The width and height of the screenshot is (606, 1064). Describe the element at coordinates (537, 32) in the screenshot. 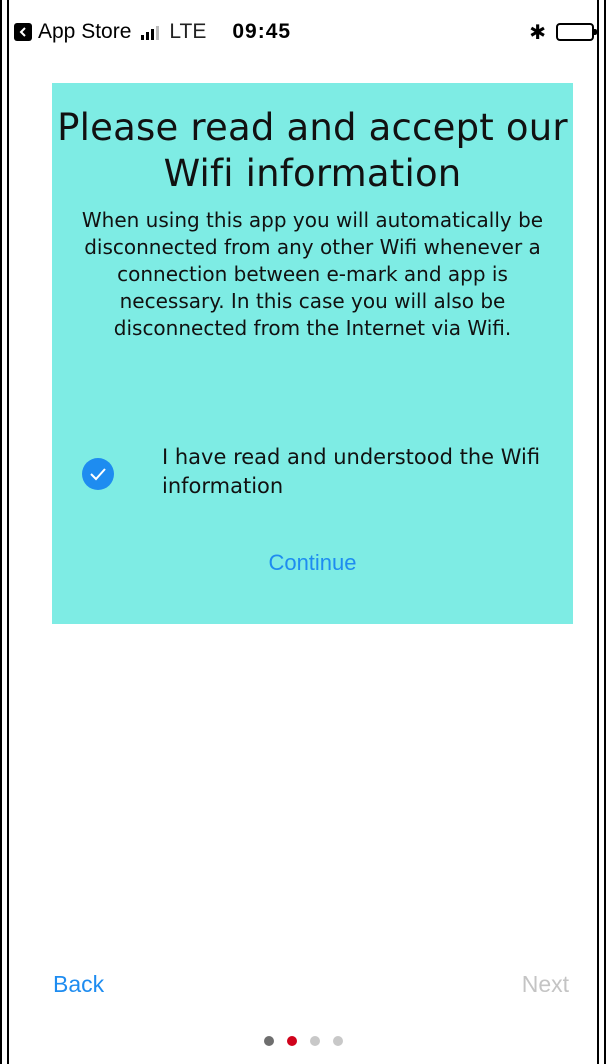

I see `bluetooth-icon: ✱` at that location.